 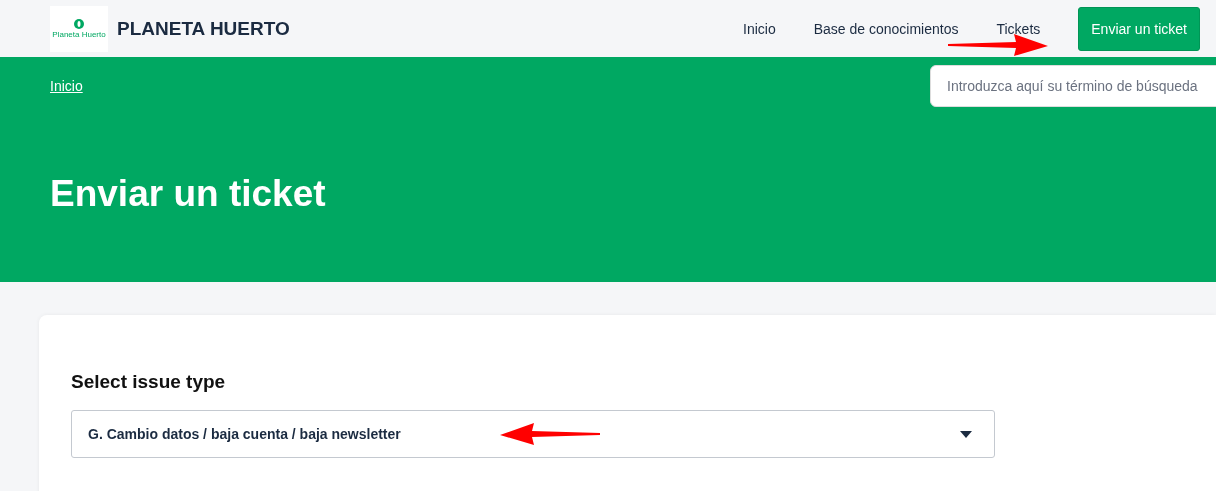 What do you see at coordinates (204, 28) in the screenshot?
I see `site-name: PLANETA HUERTO` at bounding box center [204, 28].